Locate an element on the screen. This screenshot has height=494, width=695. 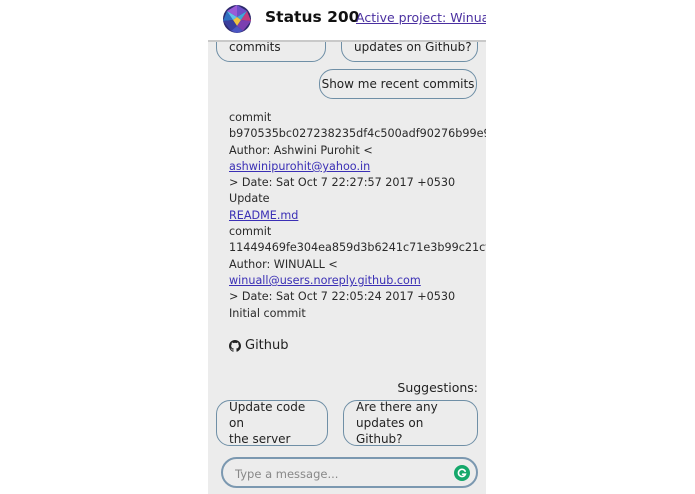
suggestions-label: Suggestions: is located at coordinates (437, 387).